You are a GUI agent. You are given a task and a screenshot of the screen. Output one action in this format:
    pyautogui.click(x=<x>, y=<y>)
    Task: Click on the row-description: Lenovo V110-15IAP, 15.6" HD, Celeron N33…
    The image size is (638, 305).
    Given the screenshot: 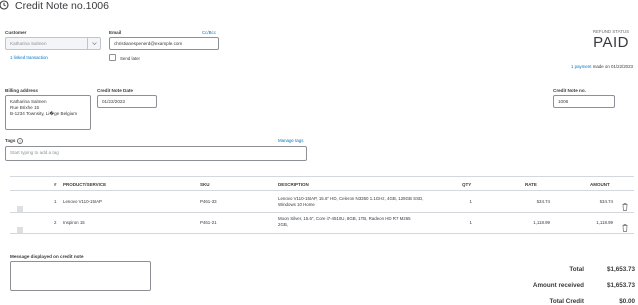 What is the action you would take?
    pyautogui.click(x=353, y=202)
    